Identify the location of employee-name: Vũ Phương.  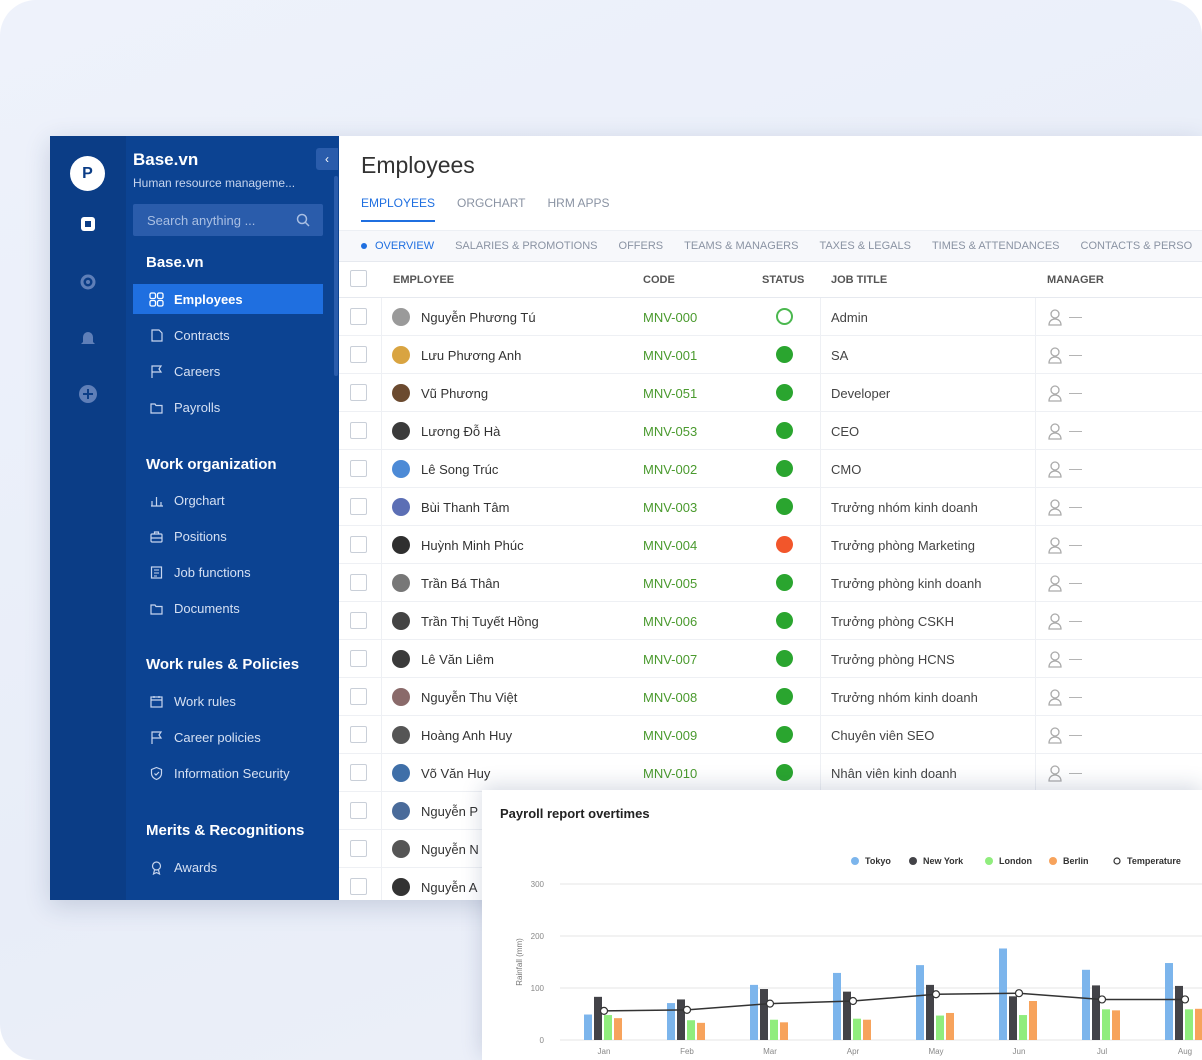
(454, 393).